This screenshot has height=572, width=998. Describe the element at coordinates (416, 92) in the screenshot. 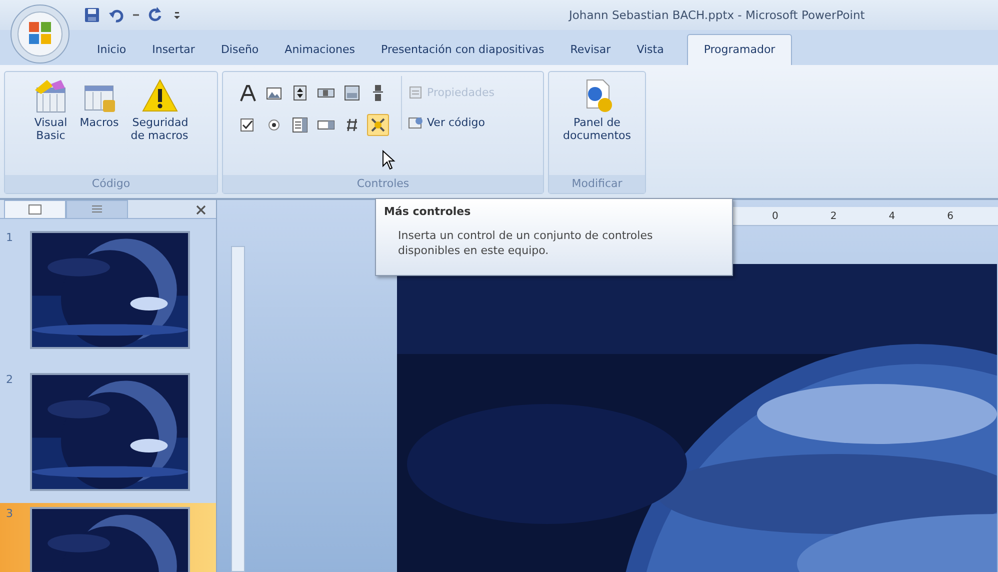

I see `properties-icon` at that location.